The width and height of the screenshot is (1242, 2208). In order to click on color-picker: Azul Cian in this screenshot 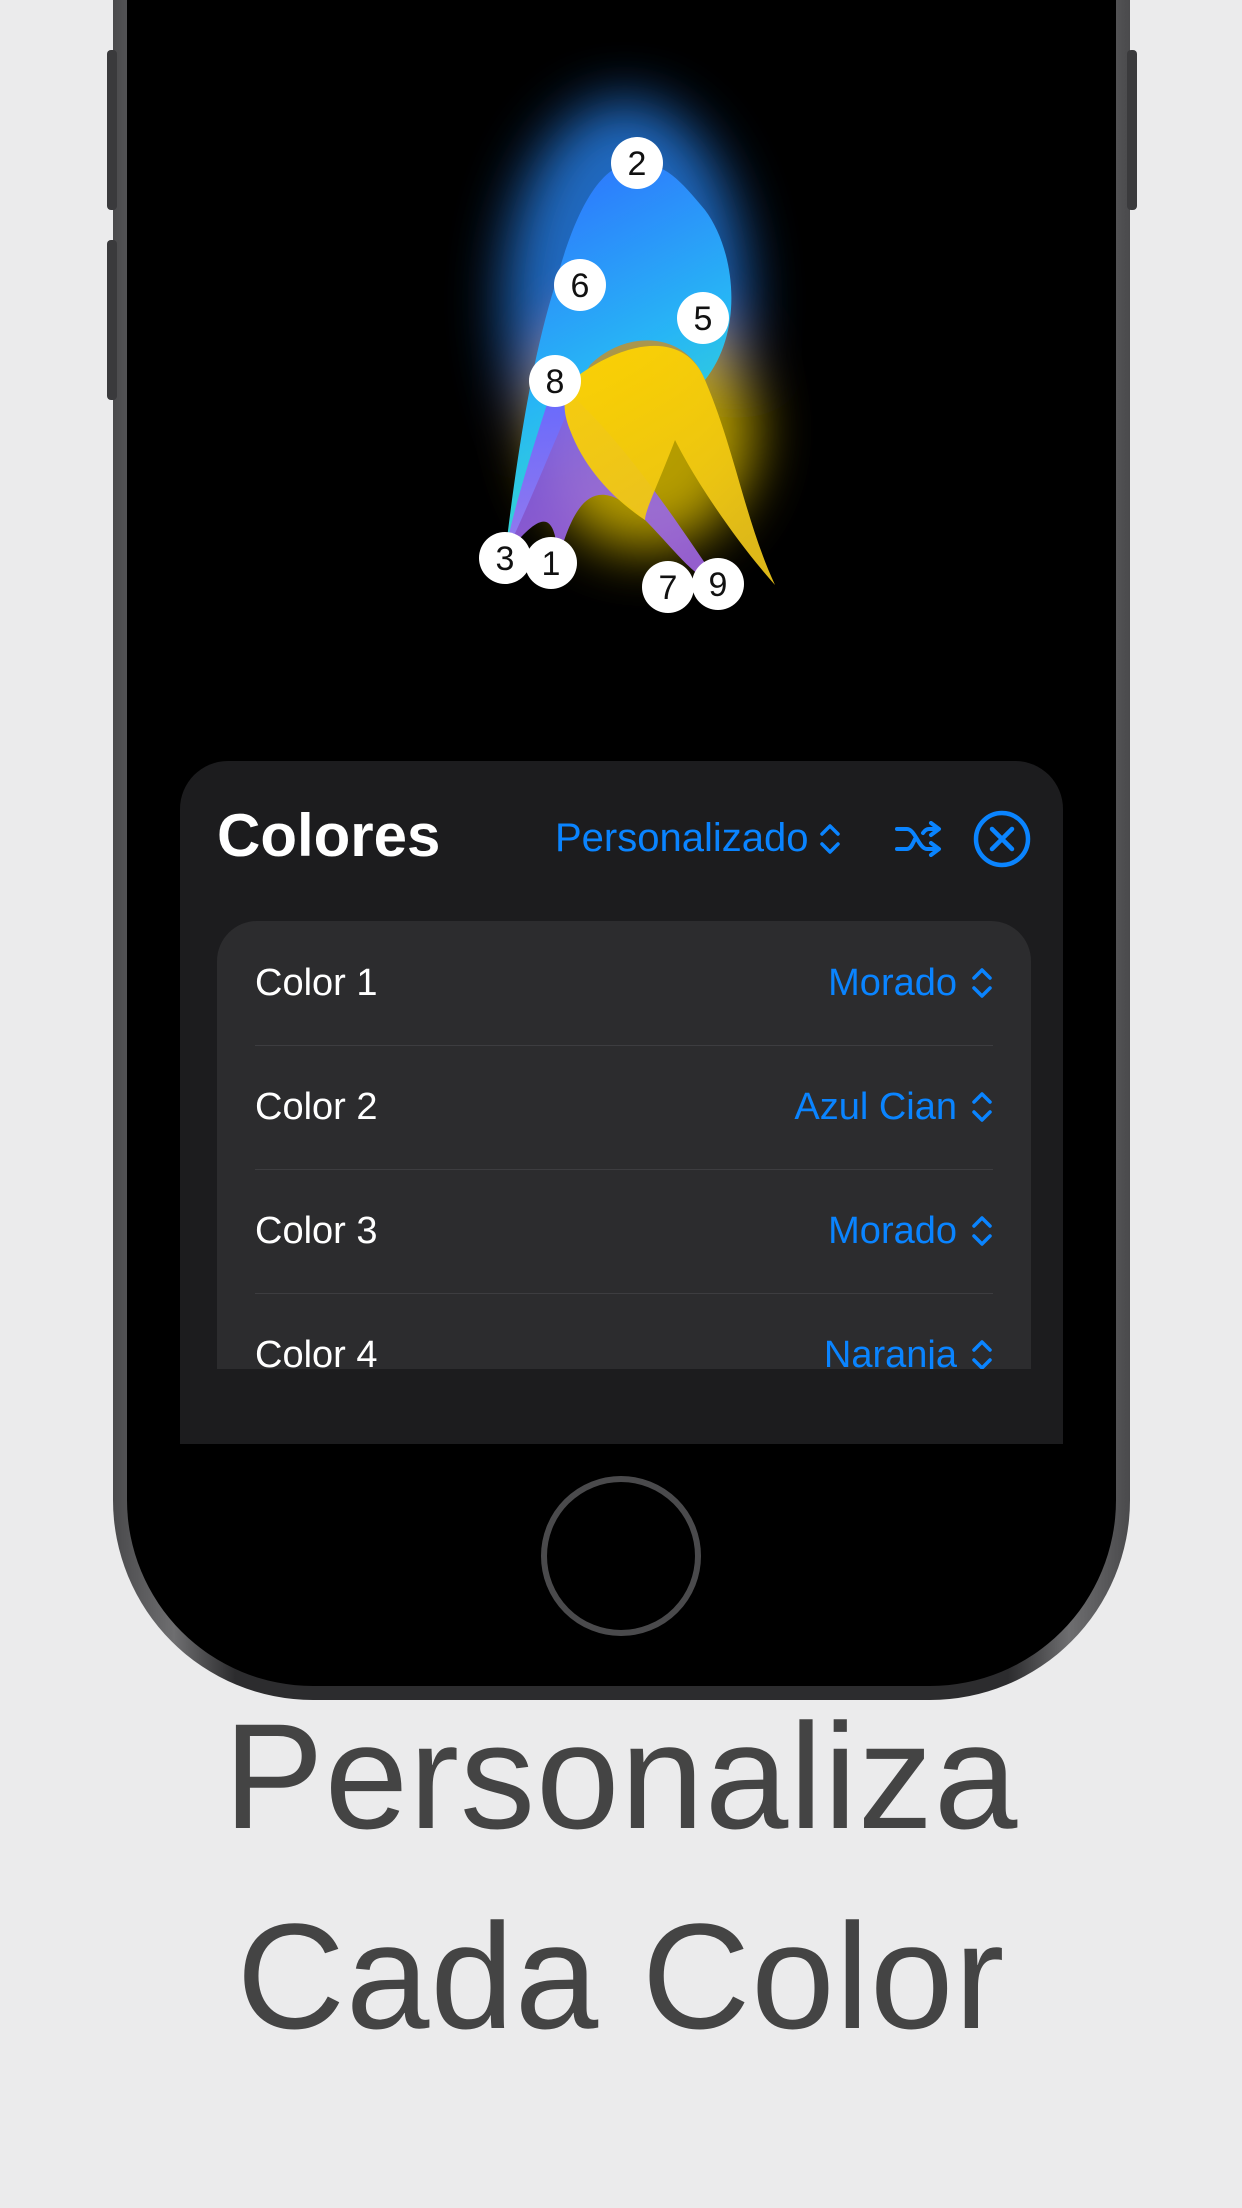, I will do `click(893, 1107)`.